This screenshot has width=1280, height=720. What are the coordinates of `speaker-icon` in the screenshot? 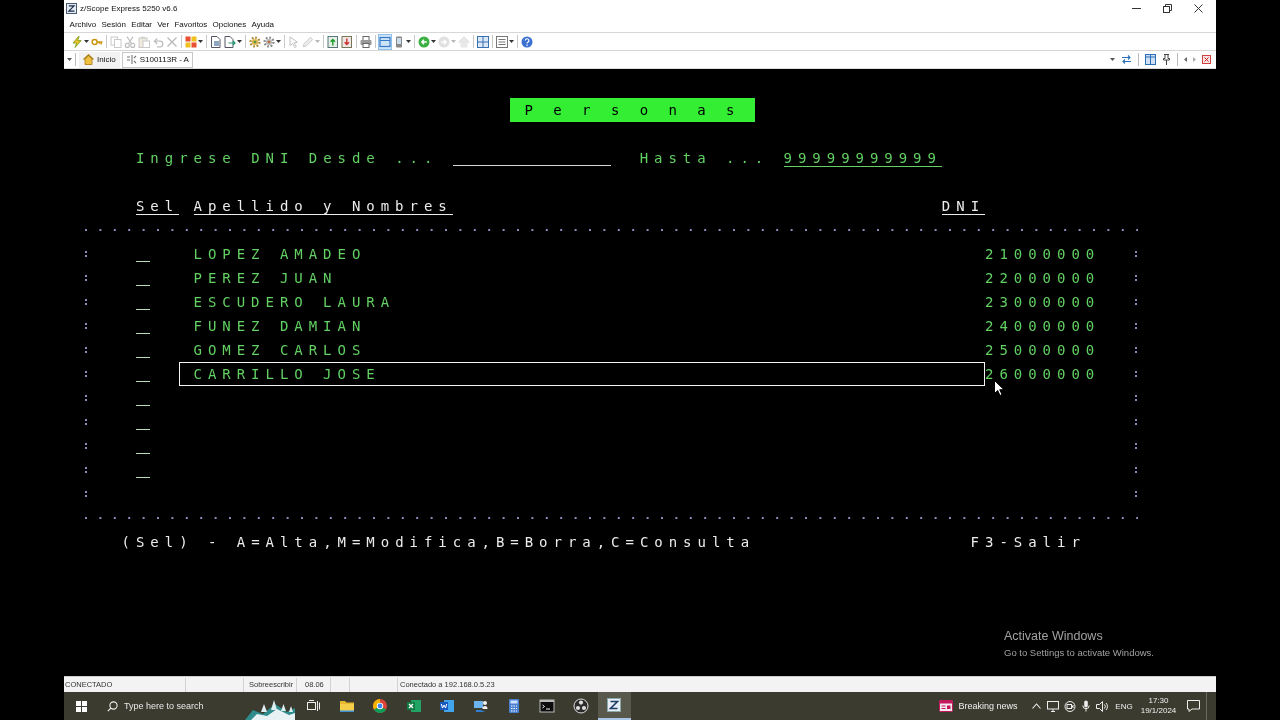 It's located at (1103, 706).